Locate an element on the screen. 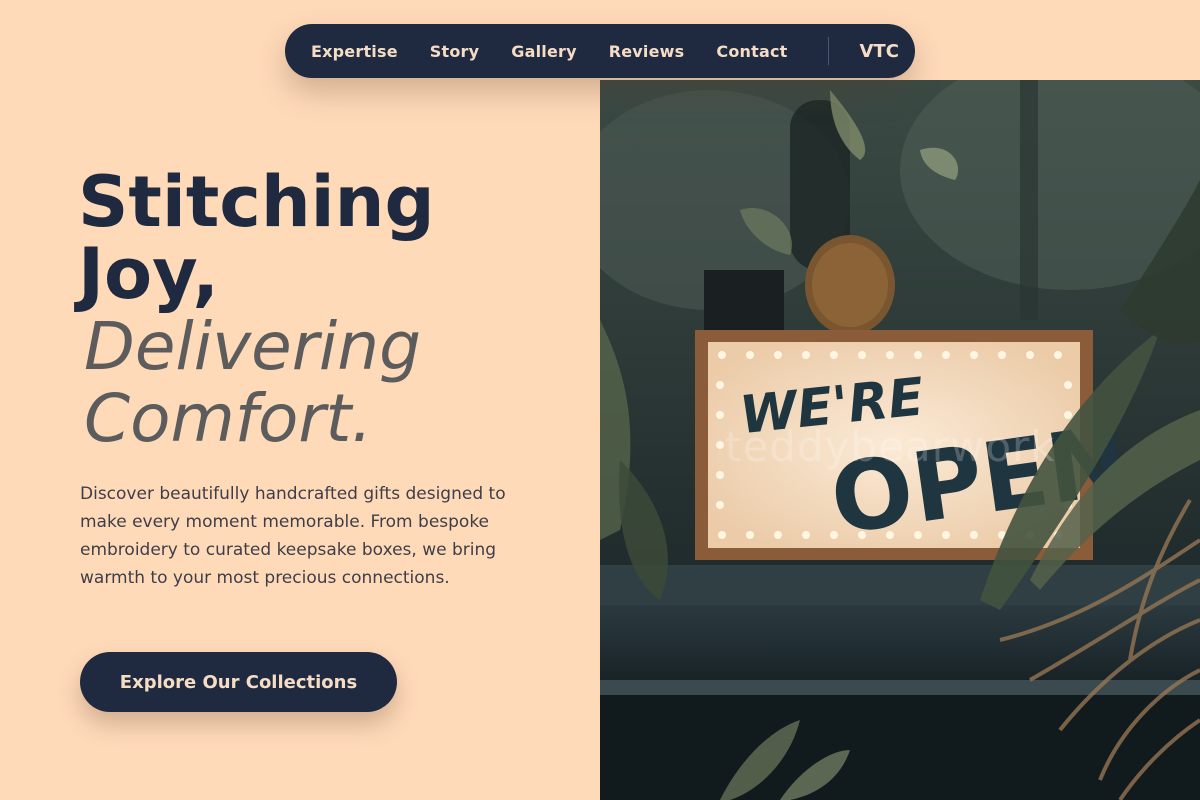  nav-link-story: Story is located at coordinates (454, 51).